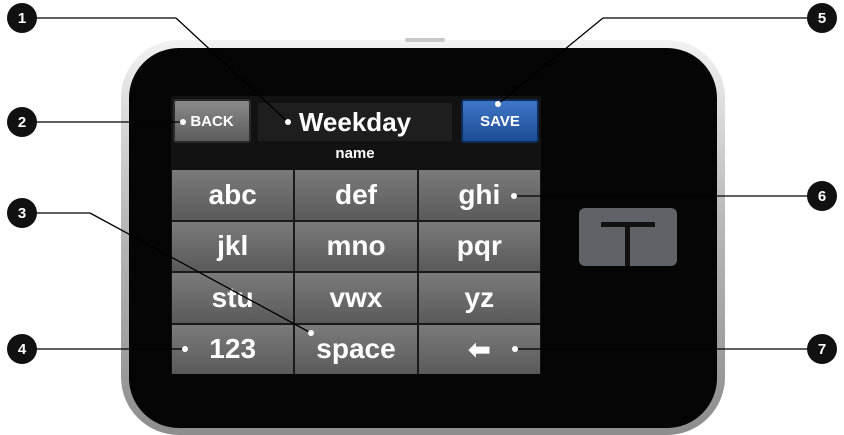 The width and height of the screenshot is (844, 435). What do you see at coordinates (550, 61) in the screenshot?
I see `leader-line-5b` at bounding box center [550, 61].